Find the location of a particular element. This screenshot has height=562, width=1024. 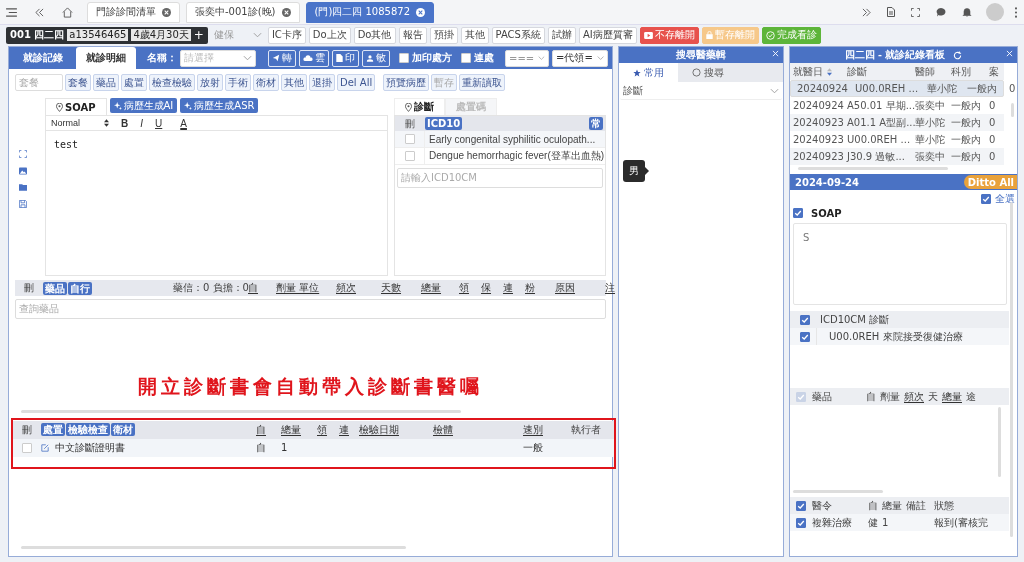

text-editor: Normal B I U A test is located at coordinates (216, 195).